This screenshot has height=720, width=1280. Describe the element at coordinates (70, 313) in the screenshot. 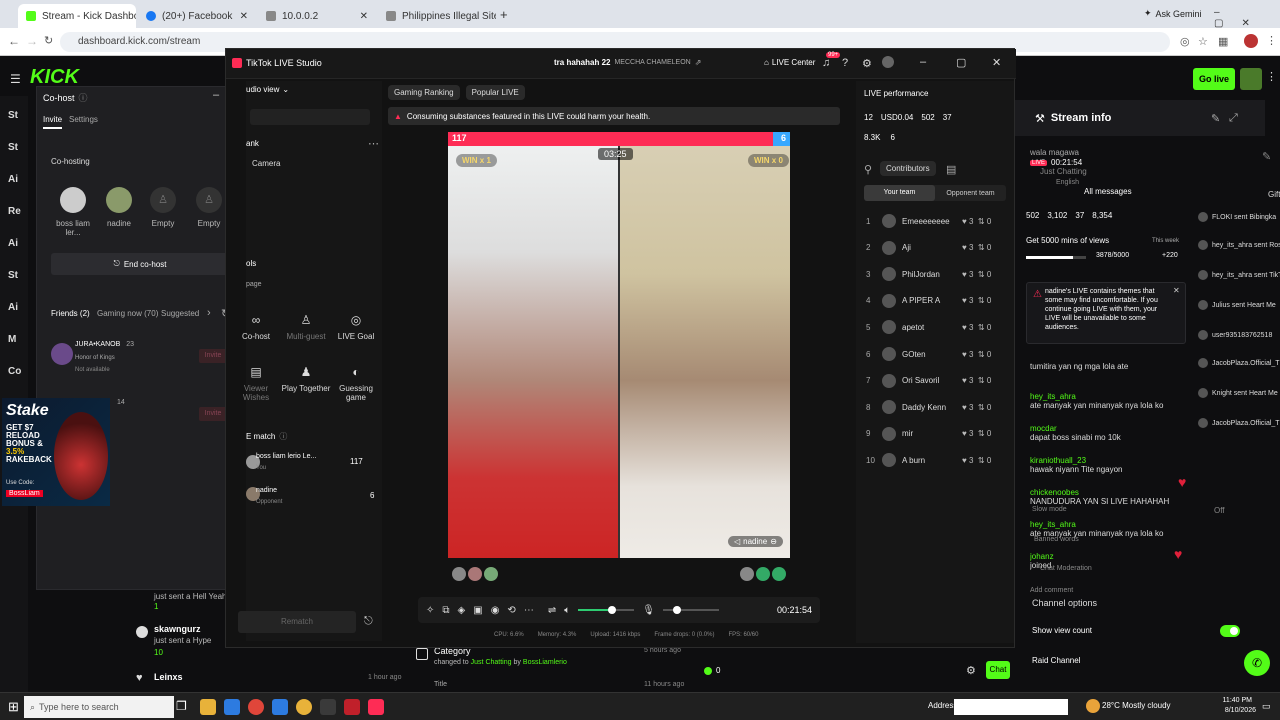

I see `tab-friends: Friends (2)` at that location.